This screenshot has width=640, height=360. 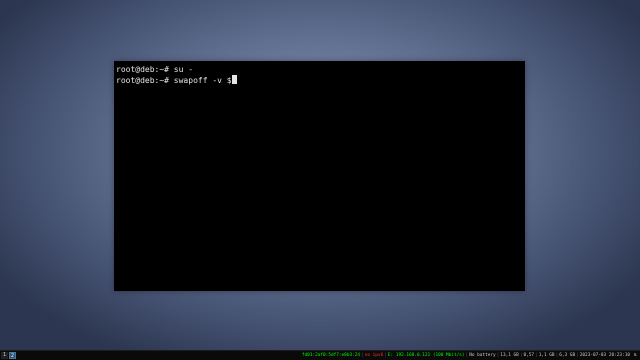 I want to click on text-cursor, so click(x=234, y=79).